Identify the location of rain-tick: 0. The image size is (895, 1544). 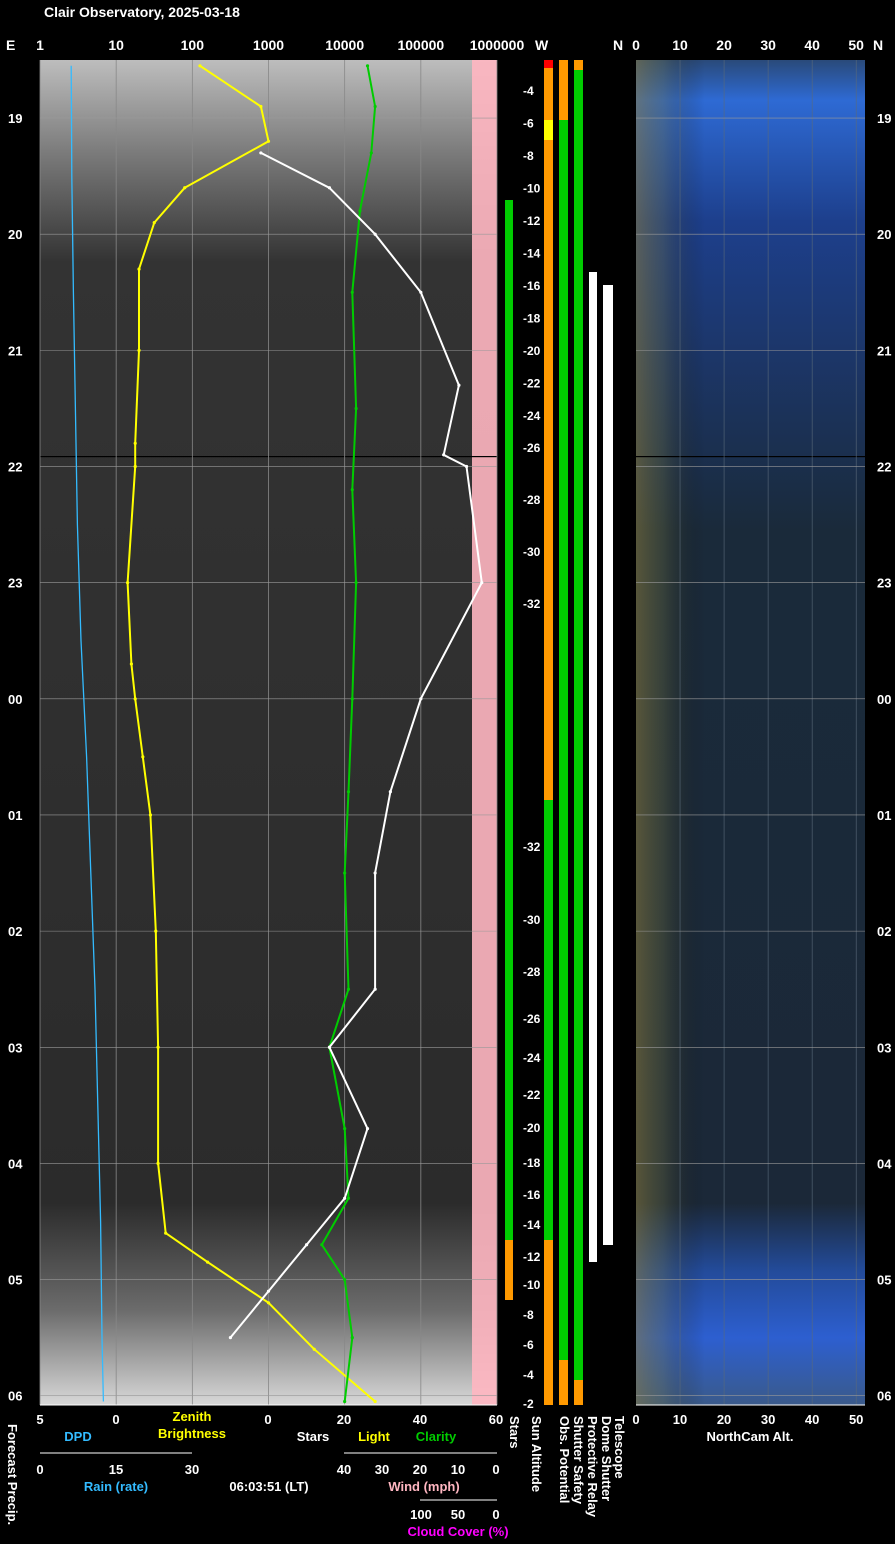
(39, 1469).